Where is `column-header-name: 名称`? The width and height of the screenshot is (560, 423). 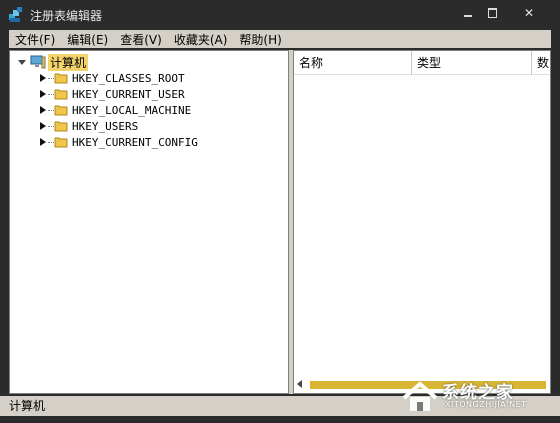
column-header-name: 名称 is located at coordinates (353, 63).